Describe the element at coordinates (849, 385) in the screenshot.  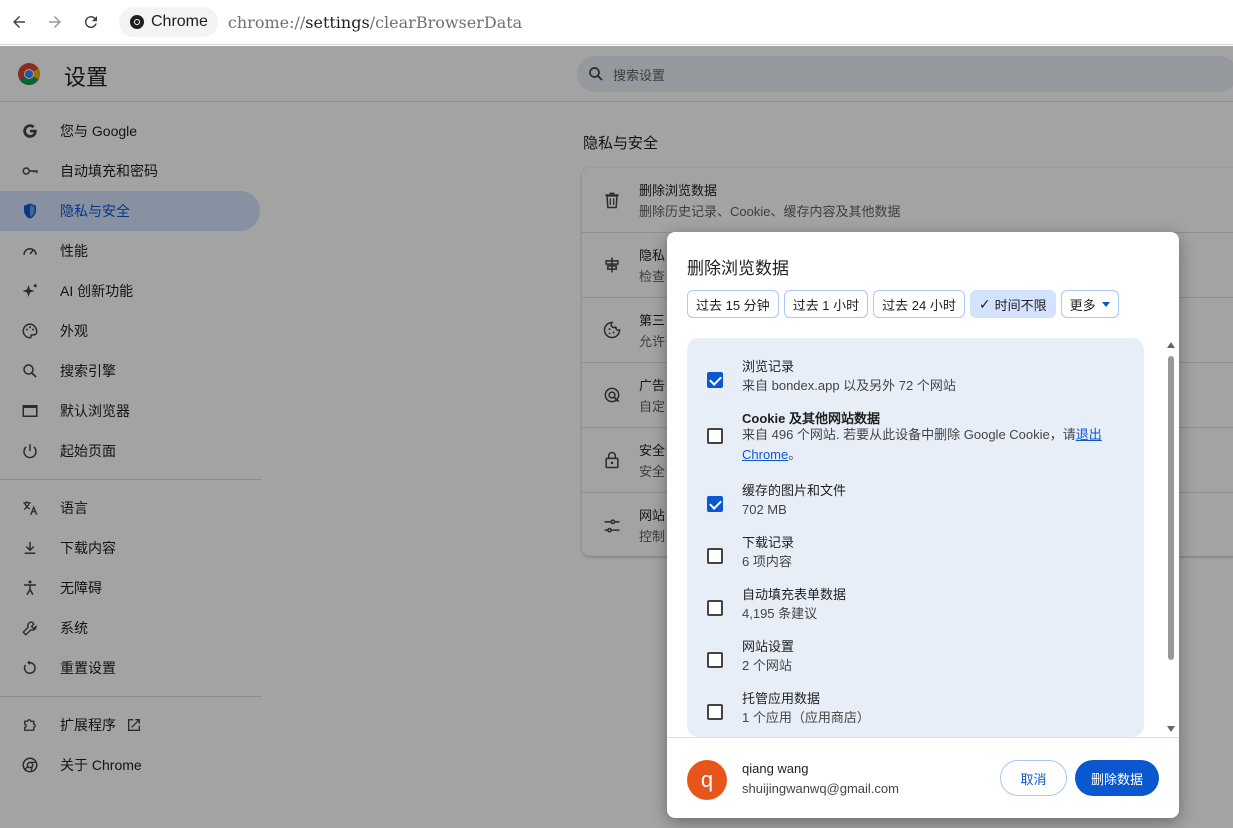
I see `item-subtitle: 来自 bondex.app 以及另外 72 个网站` at that location.